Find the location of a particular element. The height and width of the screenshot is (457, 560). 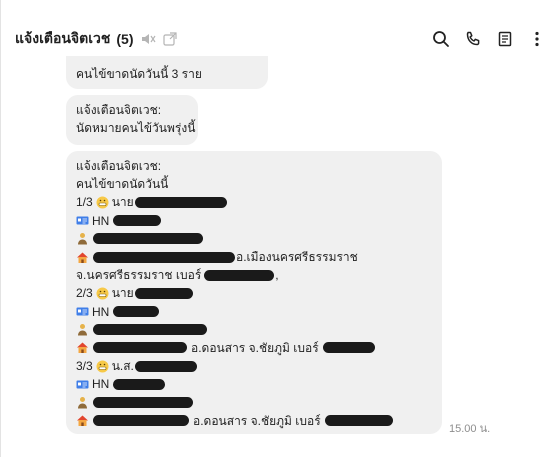

mute-icon is located at coordinates (148, 39).